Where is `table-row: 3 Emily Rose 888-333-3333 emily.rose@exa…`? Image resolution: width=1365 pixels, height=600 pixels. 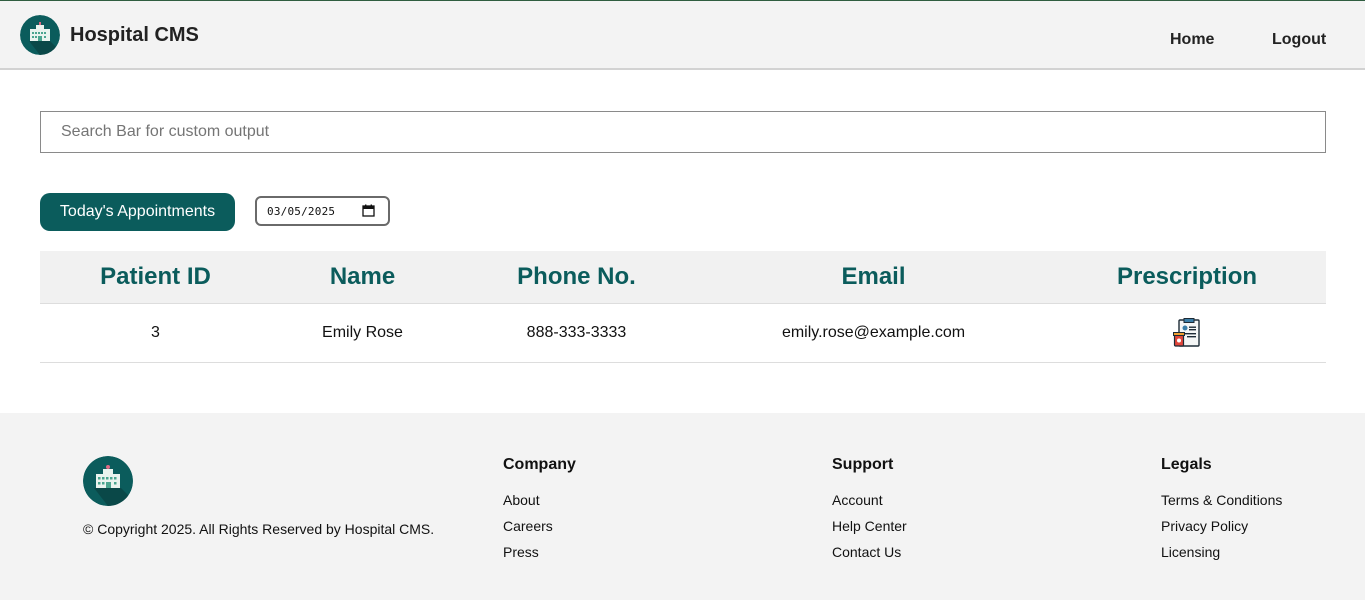 table-row: 3 Emily Rose 888-333-3333 emily.rose@exa… is located at coordinates (683, 333).